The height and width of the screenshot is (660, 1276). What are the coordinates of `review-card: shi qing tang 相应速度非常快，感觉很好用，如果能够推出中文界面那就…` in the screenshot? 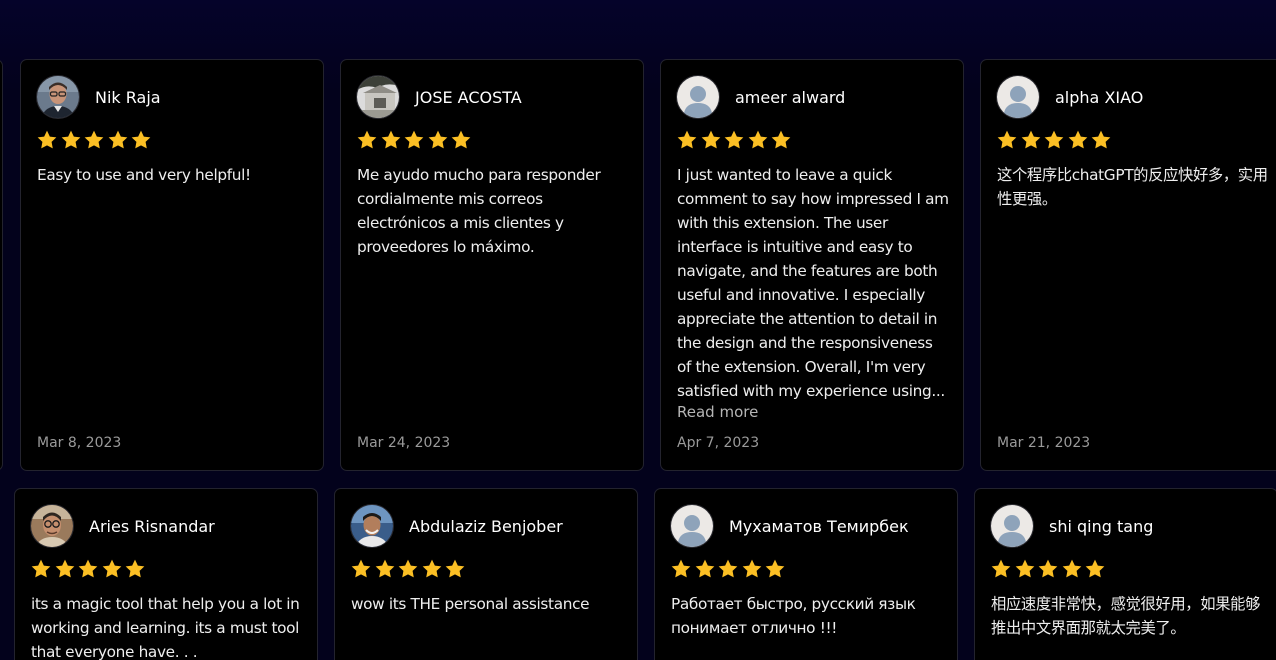 It's located at (1125, 574).